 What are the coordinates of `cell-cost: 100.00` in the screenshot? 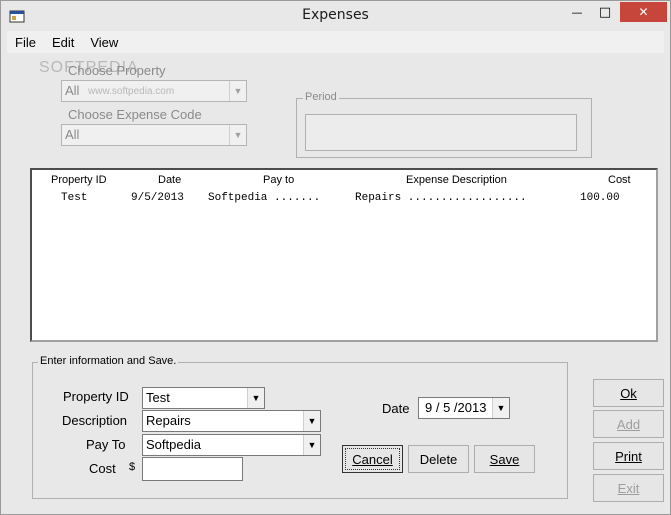 It's located at (600, 198).